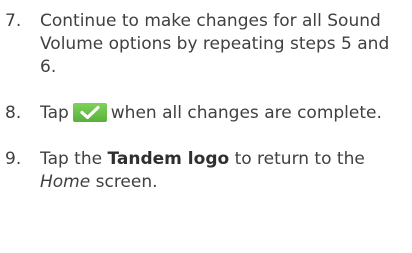 The image size is (412, 253). I want to click on step-text-middle: to return to the, so click(299, 159).